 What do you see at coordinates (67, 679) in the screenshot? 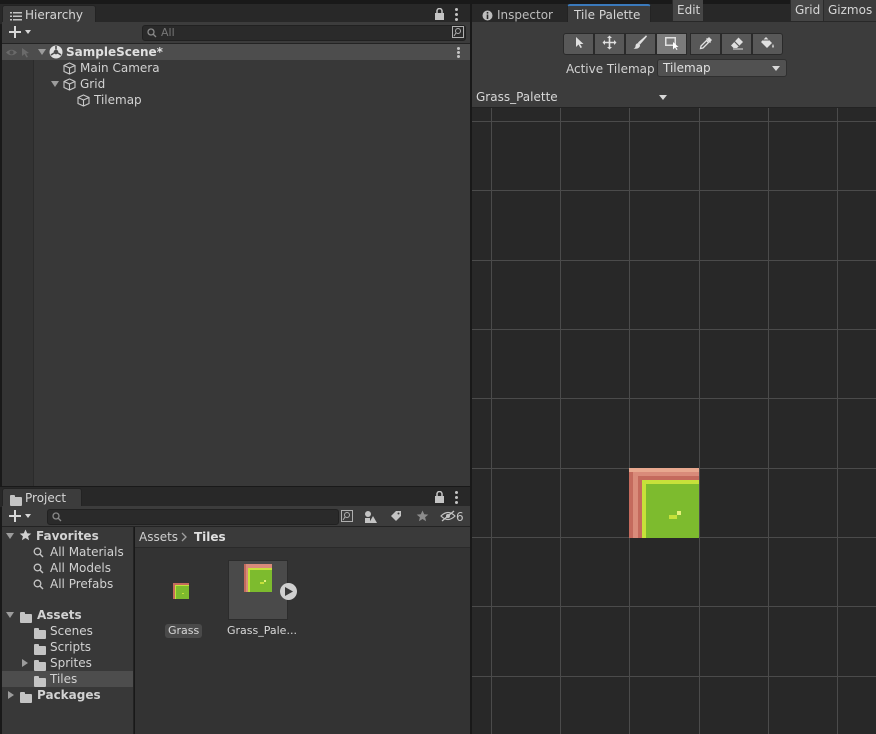
I see `tree-item-tiles: Tiles` at bounding box center [67, 679].